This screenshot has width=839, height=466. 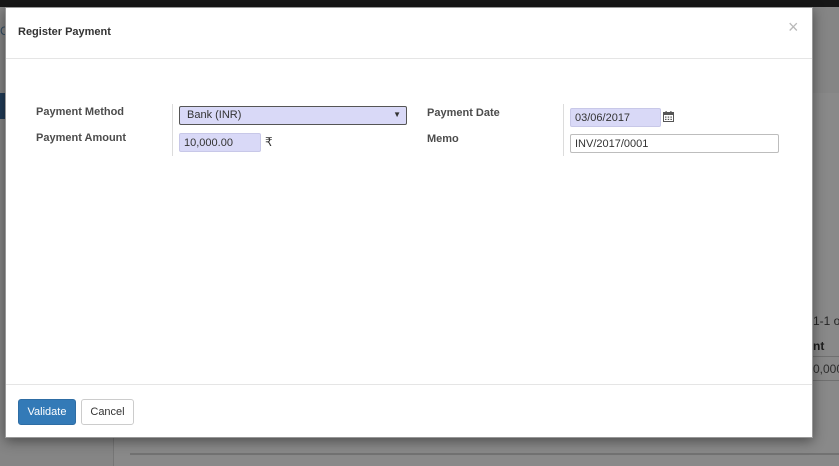 What do you see at coordinates (409, 33) in the screenshot?
I see `dialog-header: Register Payment ×` at bounding box center [409, 33].